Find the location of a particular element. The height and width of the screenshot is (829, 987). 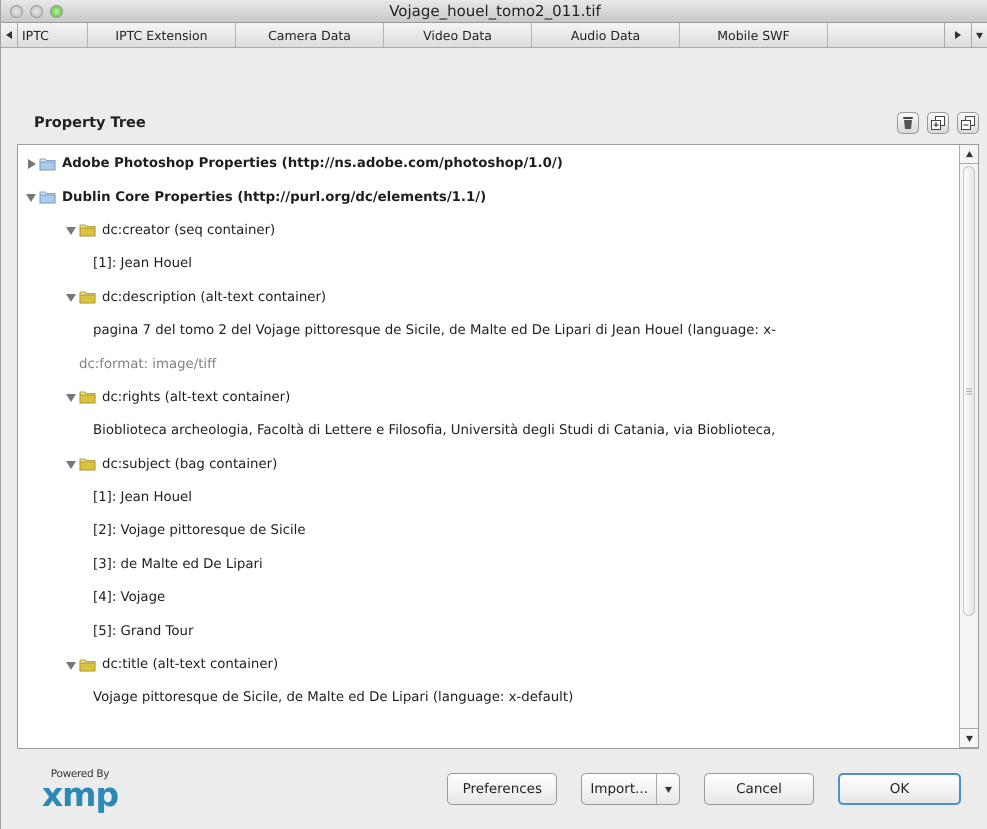

dialog-button: OK is located at coordinates (899, 789).